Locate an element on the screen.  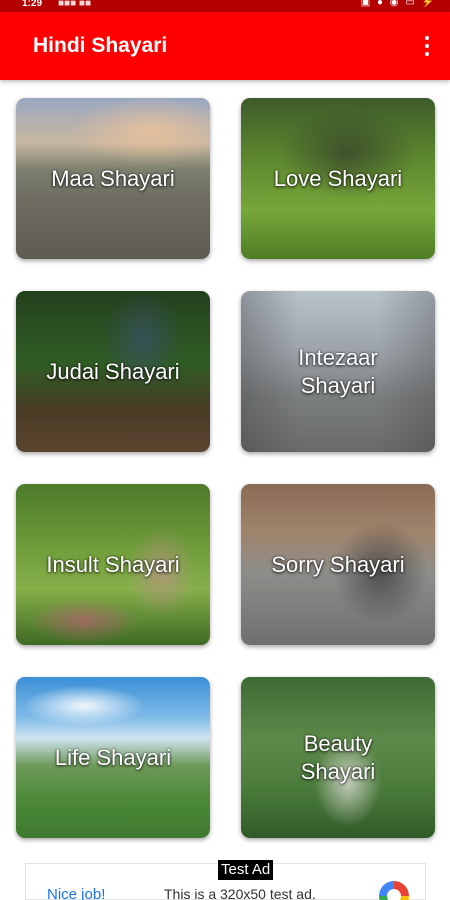
ad-headline: Nice job! is located at coordinates (76, 893).